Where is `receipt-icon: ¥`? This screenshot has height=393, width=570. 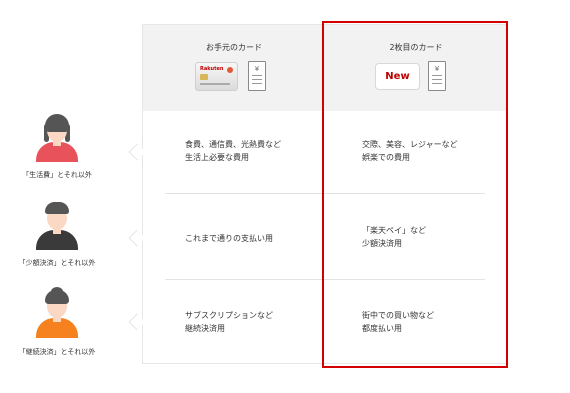
receipt-icon: ¥ is located at coordinates (257, 76).